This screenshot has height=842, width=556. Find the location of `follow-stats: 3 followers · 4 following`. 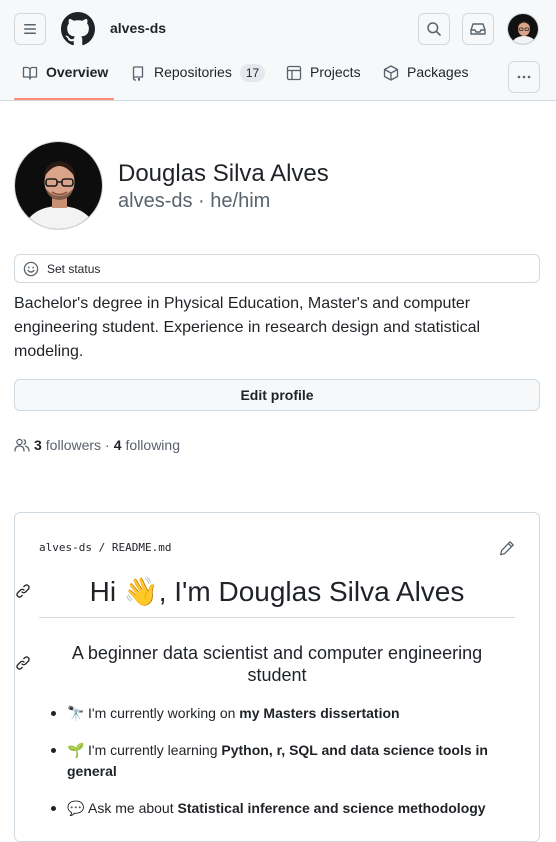

follow-stats: 3 followers · 4 following is located at coordinates (97, 445).